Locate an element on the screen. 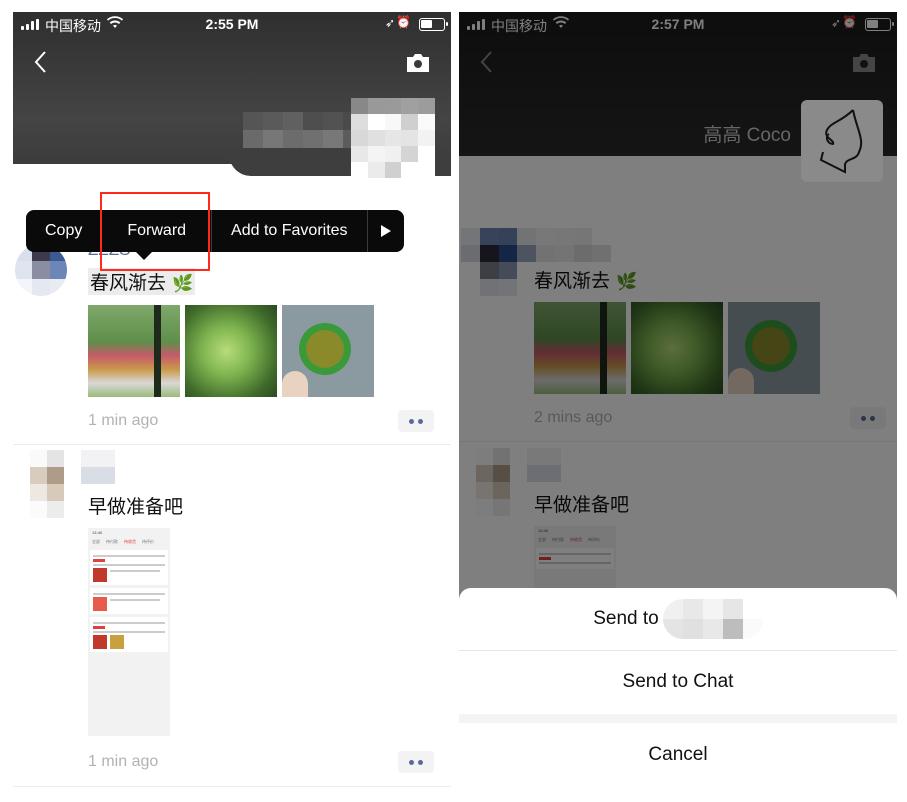 The image size is (907, 802). tree-canopy-photo is located at coordinates (231, 351).